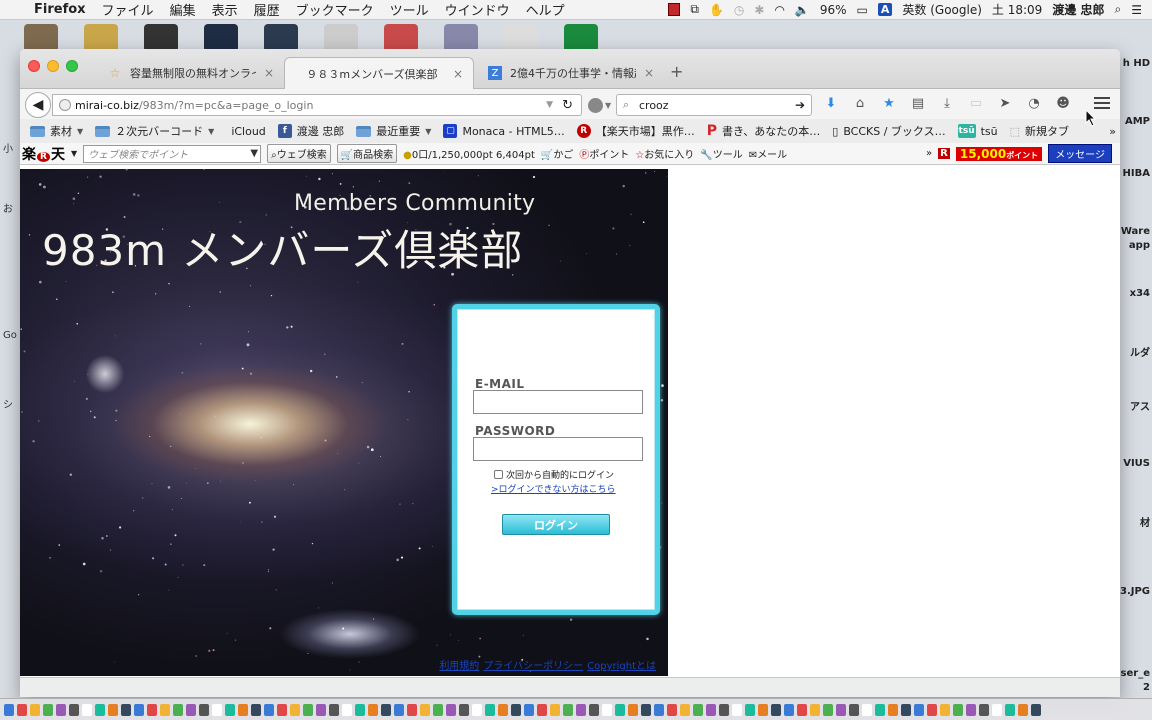 Image resolution: width=1152 pixels, height=720 pixels. I want to click on product-search-button: 🛒商品検索, so click(367, 153).